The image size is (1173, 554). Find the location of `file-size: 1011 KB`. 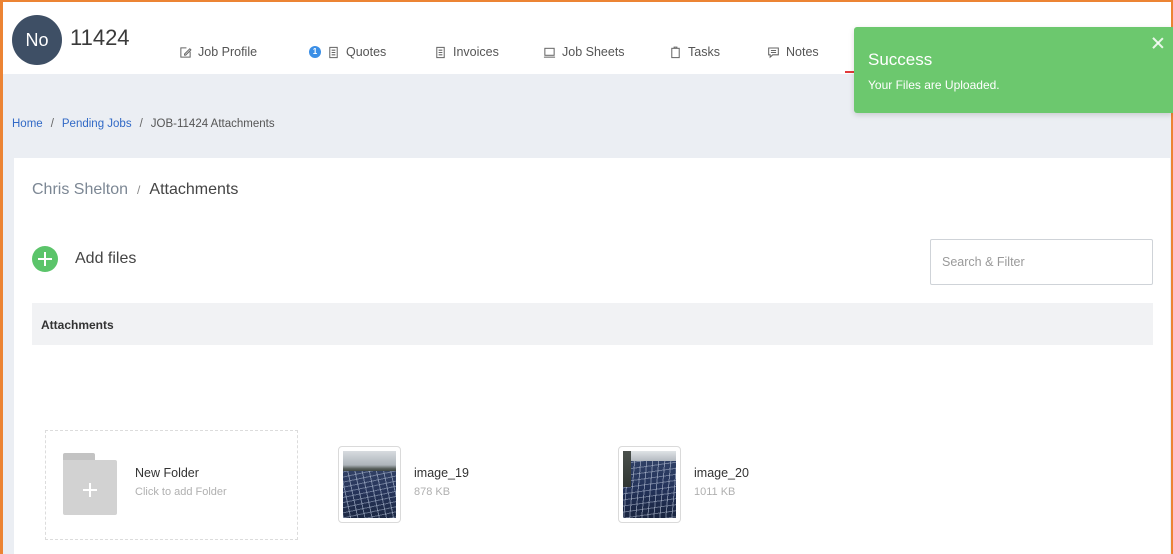

file-size: 1011 KB is located at coordinates (715, 492).